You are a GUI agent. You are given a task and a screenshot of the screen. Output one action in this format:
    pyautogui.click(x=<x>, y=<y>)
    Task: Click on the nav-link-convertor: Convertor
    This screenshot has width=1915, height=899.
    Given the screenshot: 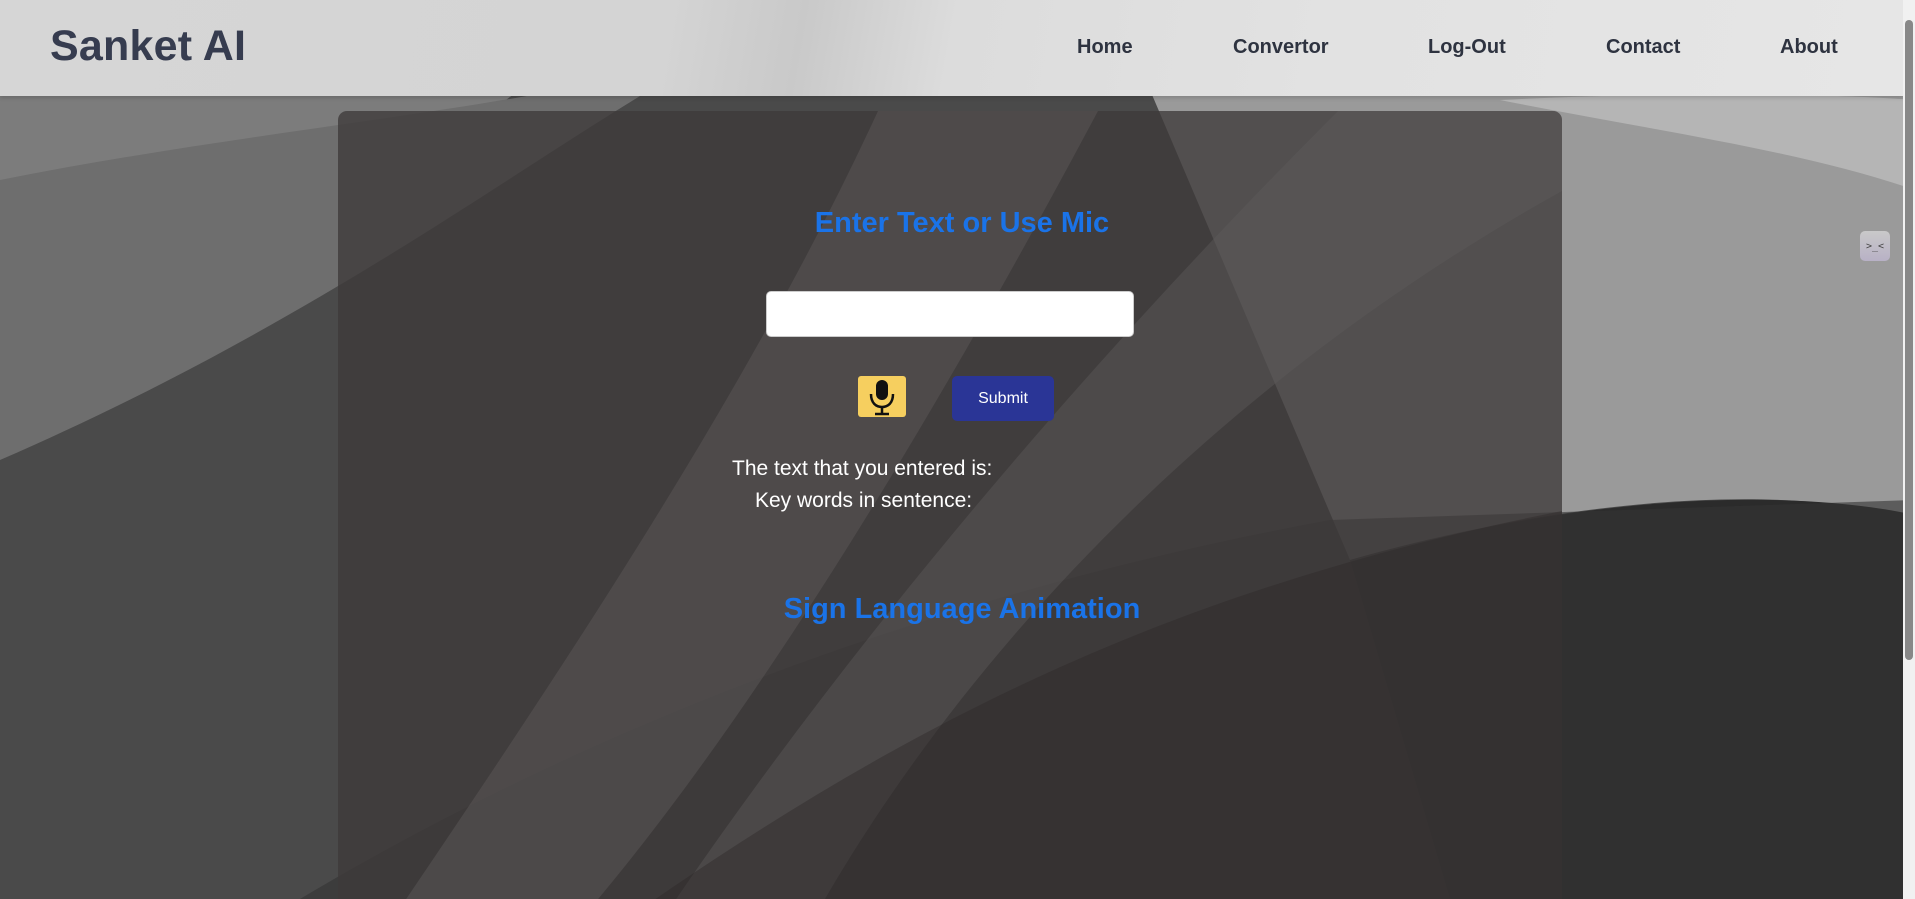 What is the action you would take?
    pyautogui.click(x=1281, y=47)
    